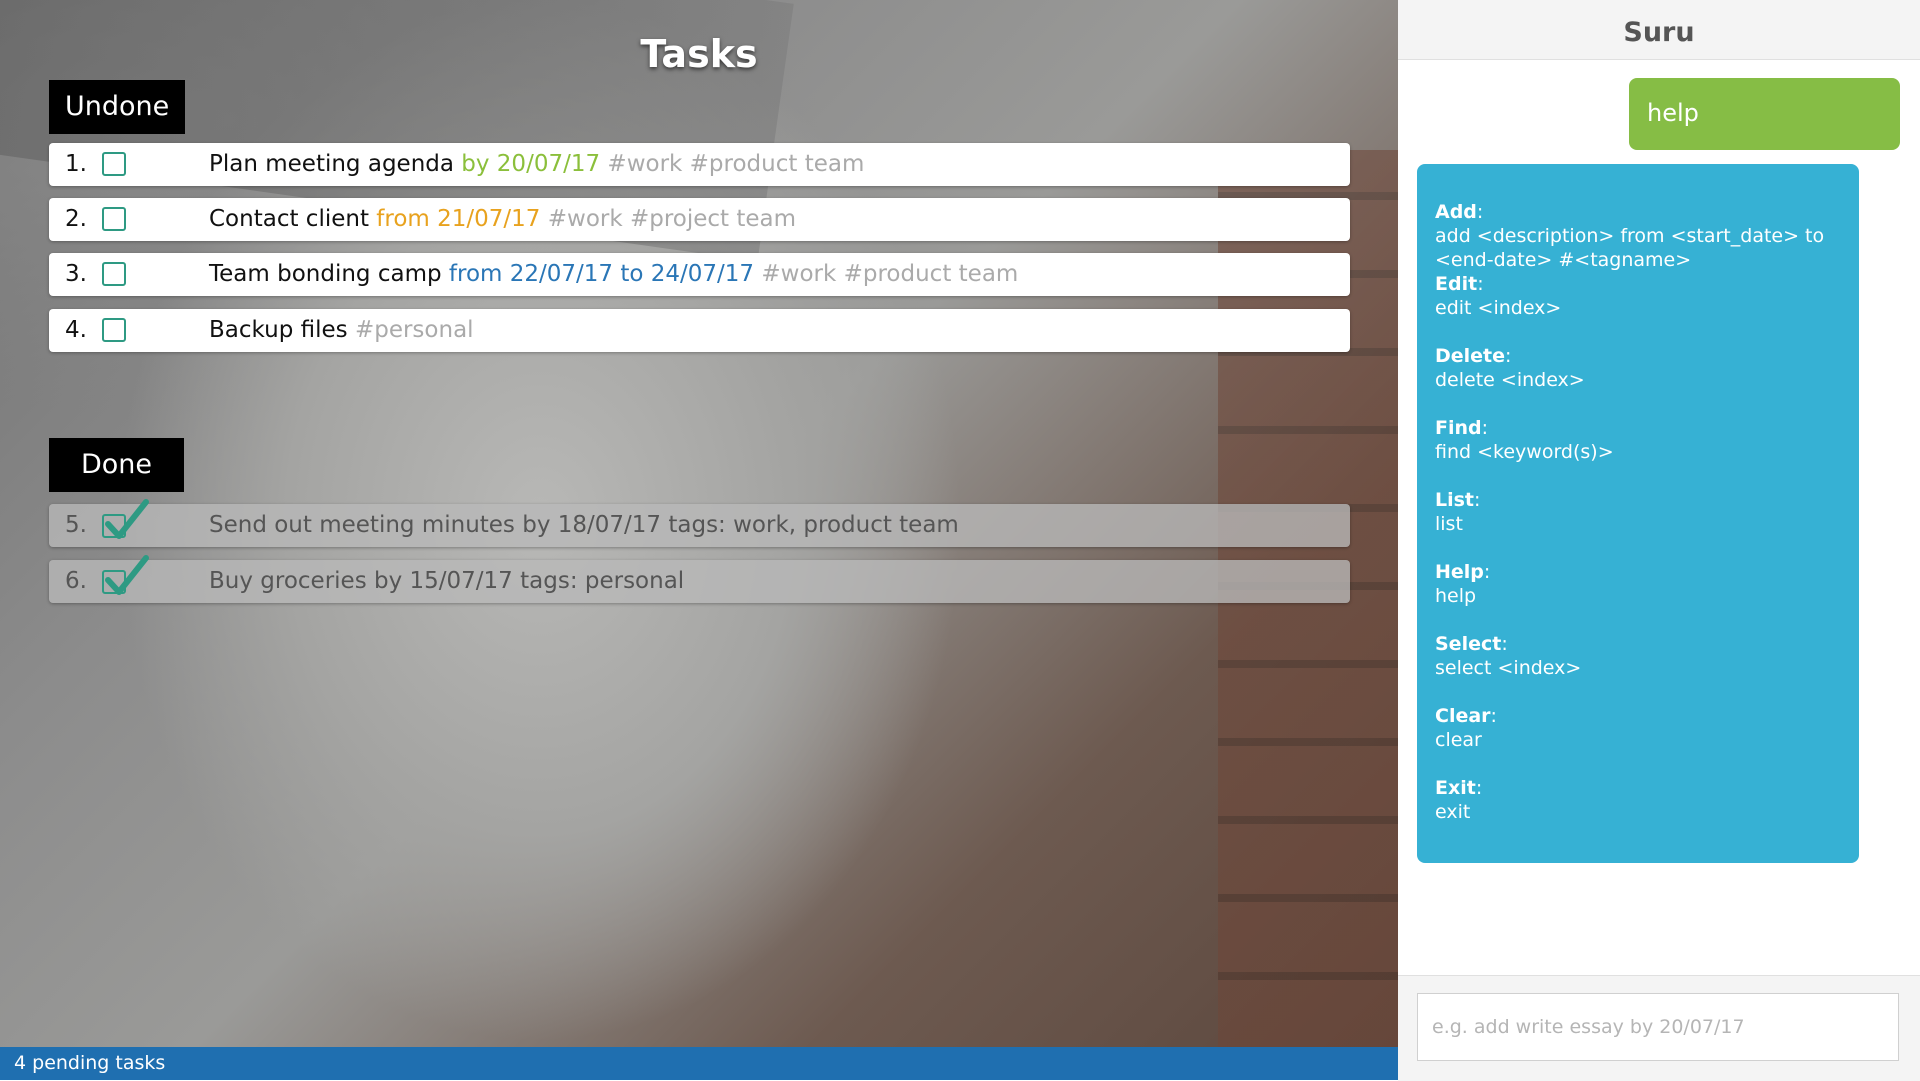 This screenshot has height=1081, width=1920. I want to click on command-help-item: List: list, so click(1647, 512).